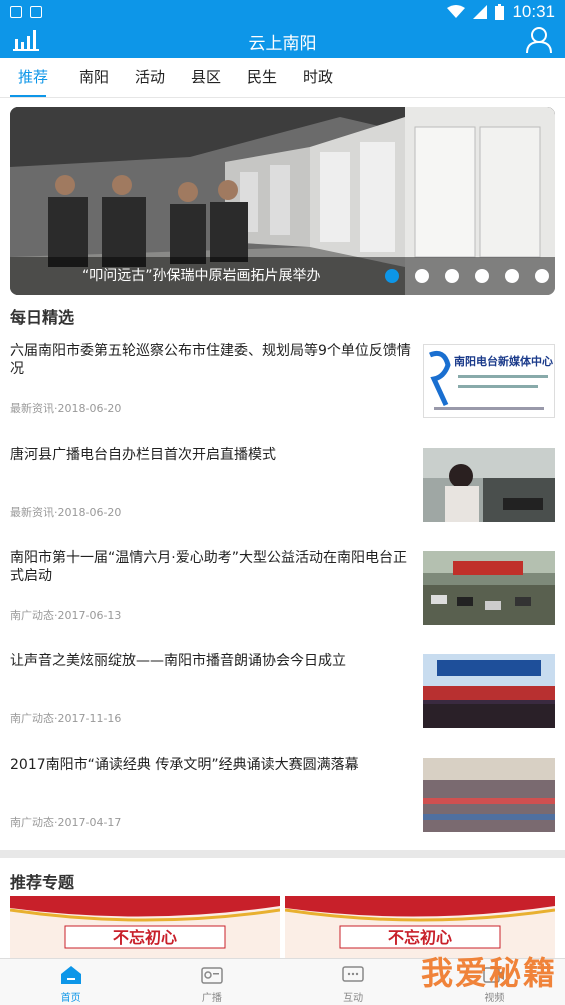 The height and width of the screenshot is (1005, 565). What do you see at coordinates (70, 998) in the screenshot?
I see `nav-home-label: 首页` at bounding box center [70, 998].